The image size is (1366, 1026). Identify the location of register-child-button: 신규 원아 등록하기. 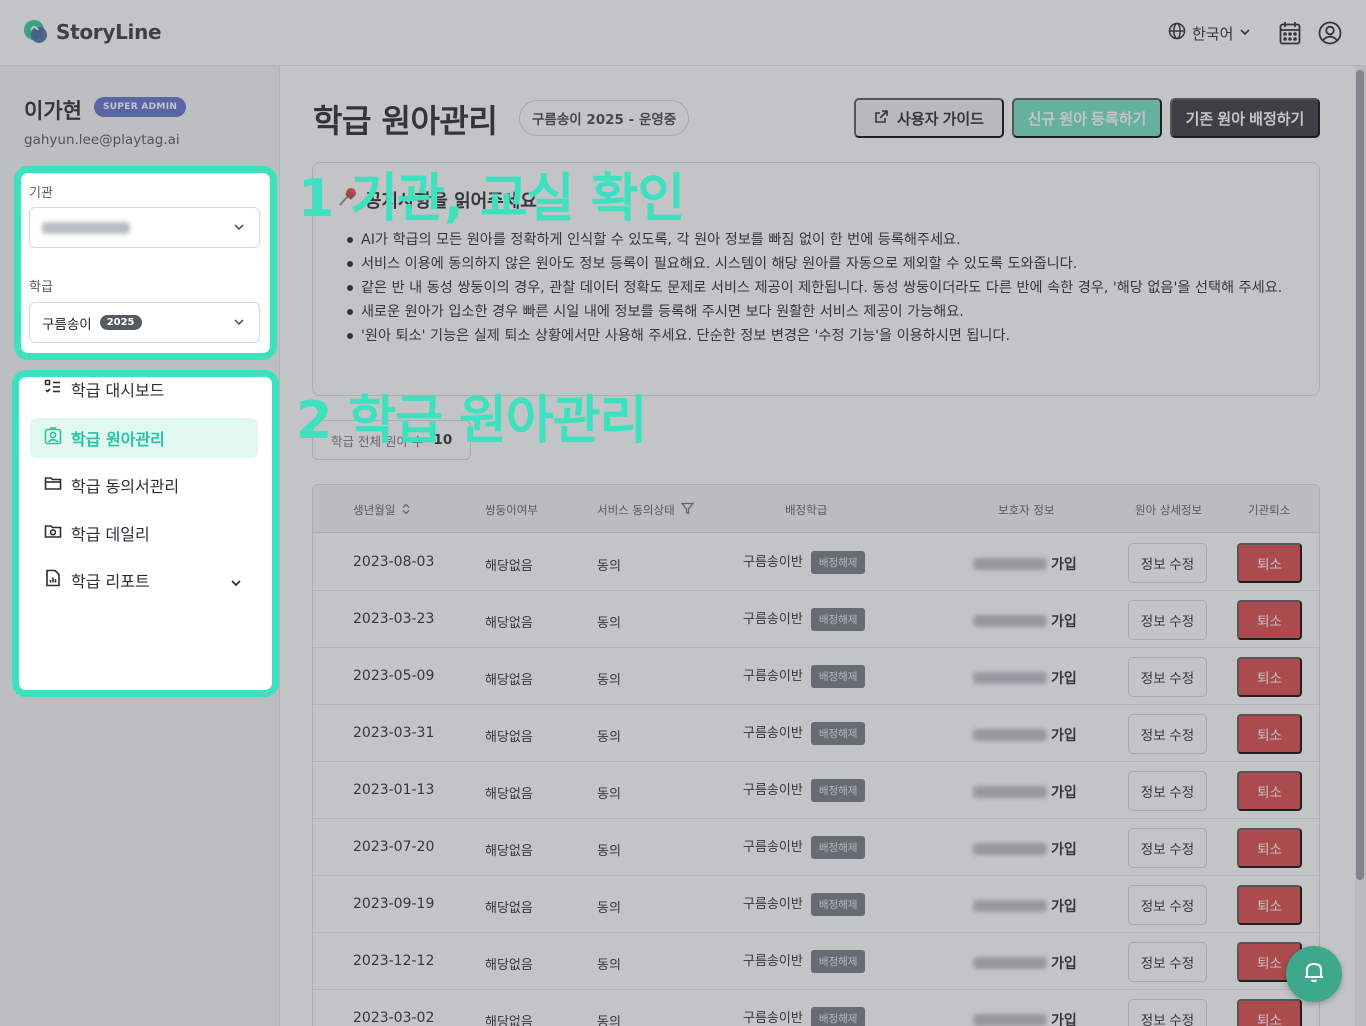
(1087, 118).